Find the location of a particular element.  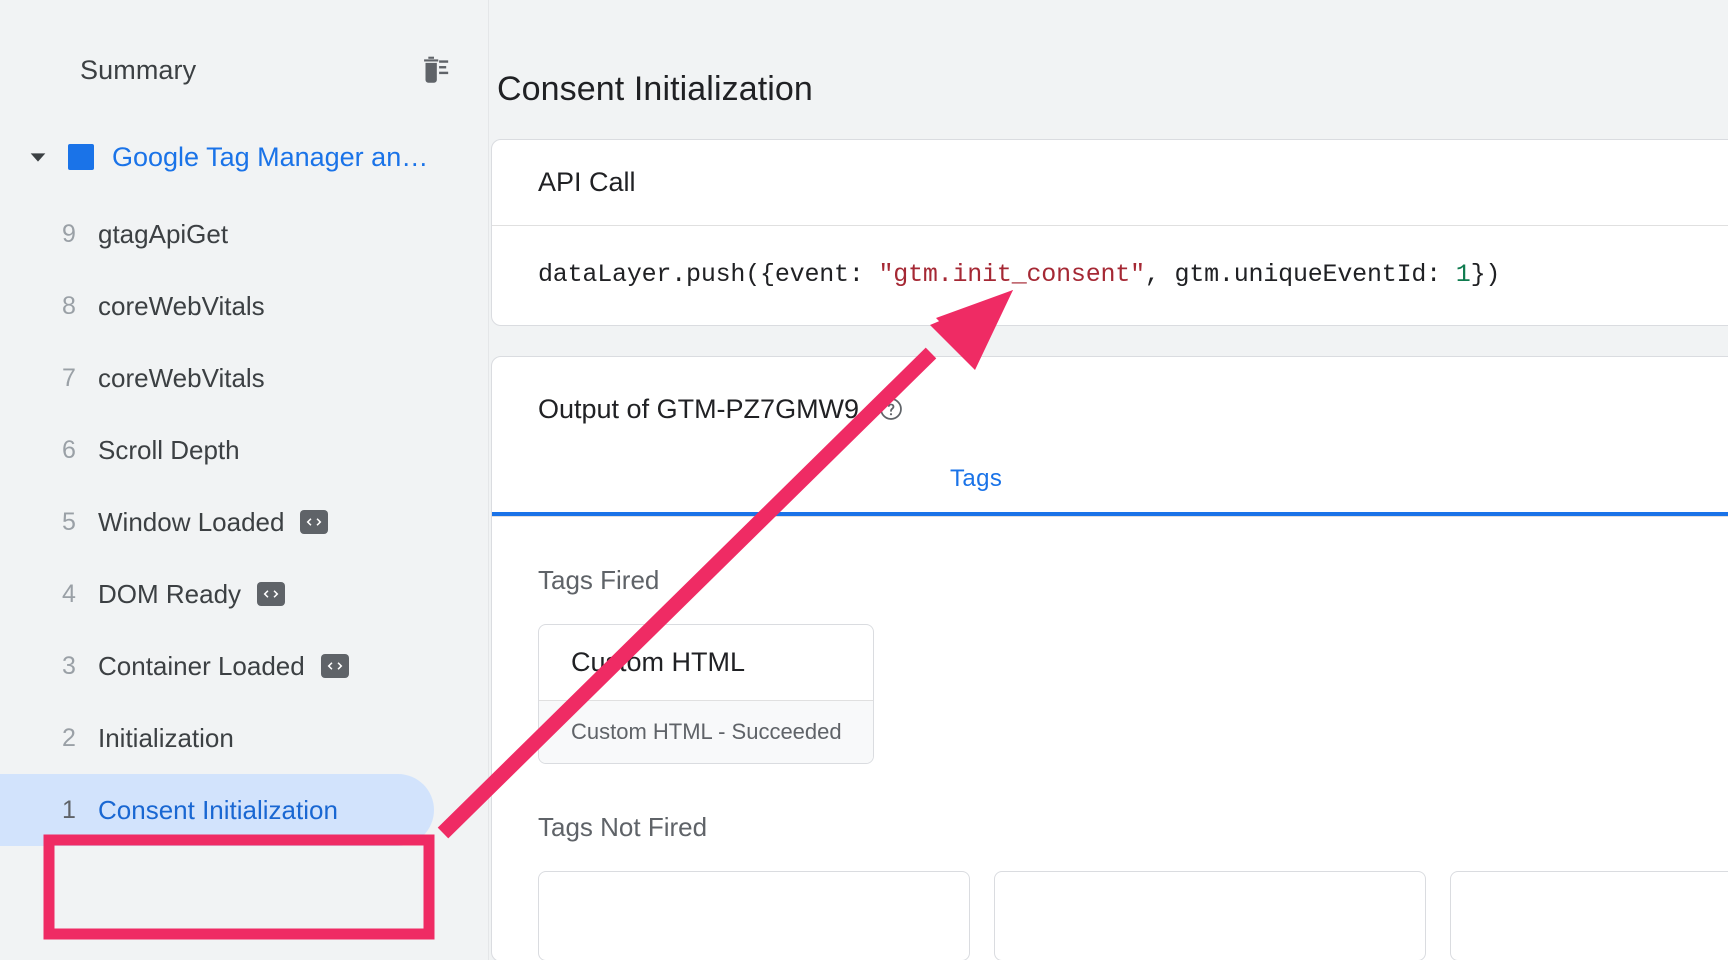

list-item: 5 Window Loaded is located at coordinates (244, 522).